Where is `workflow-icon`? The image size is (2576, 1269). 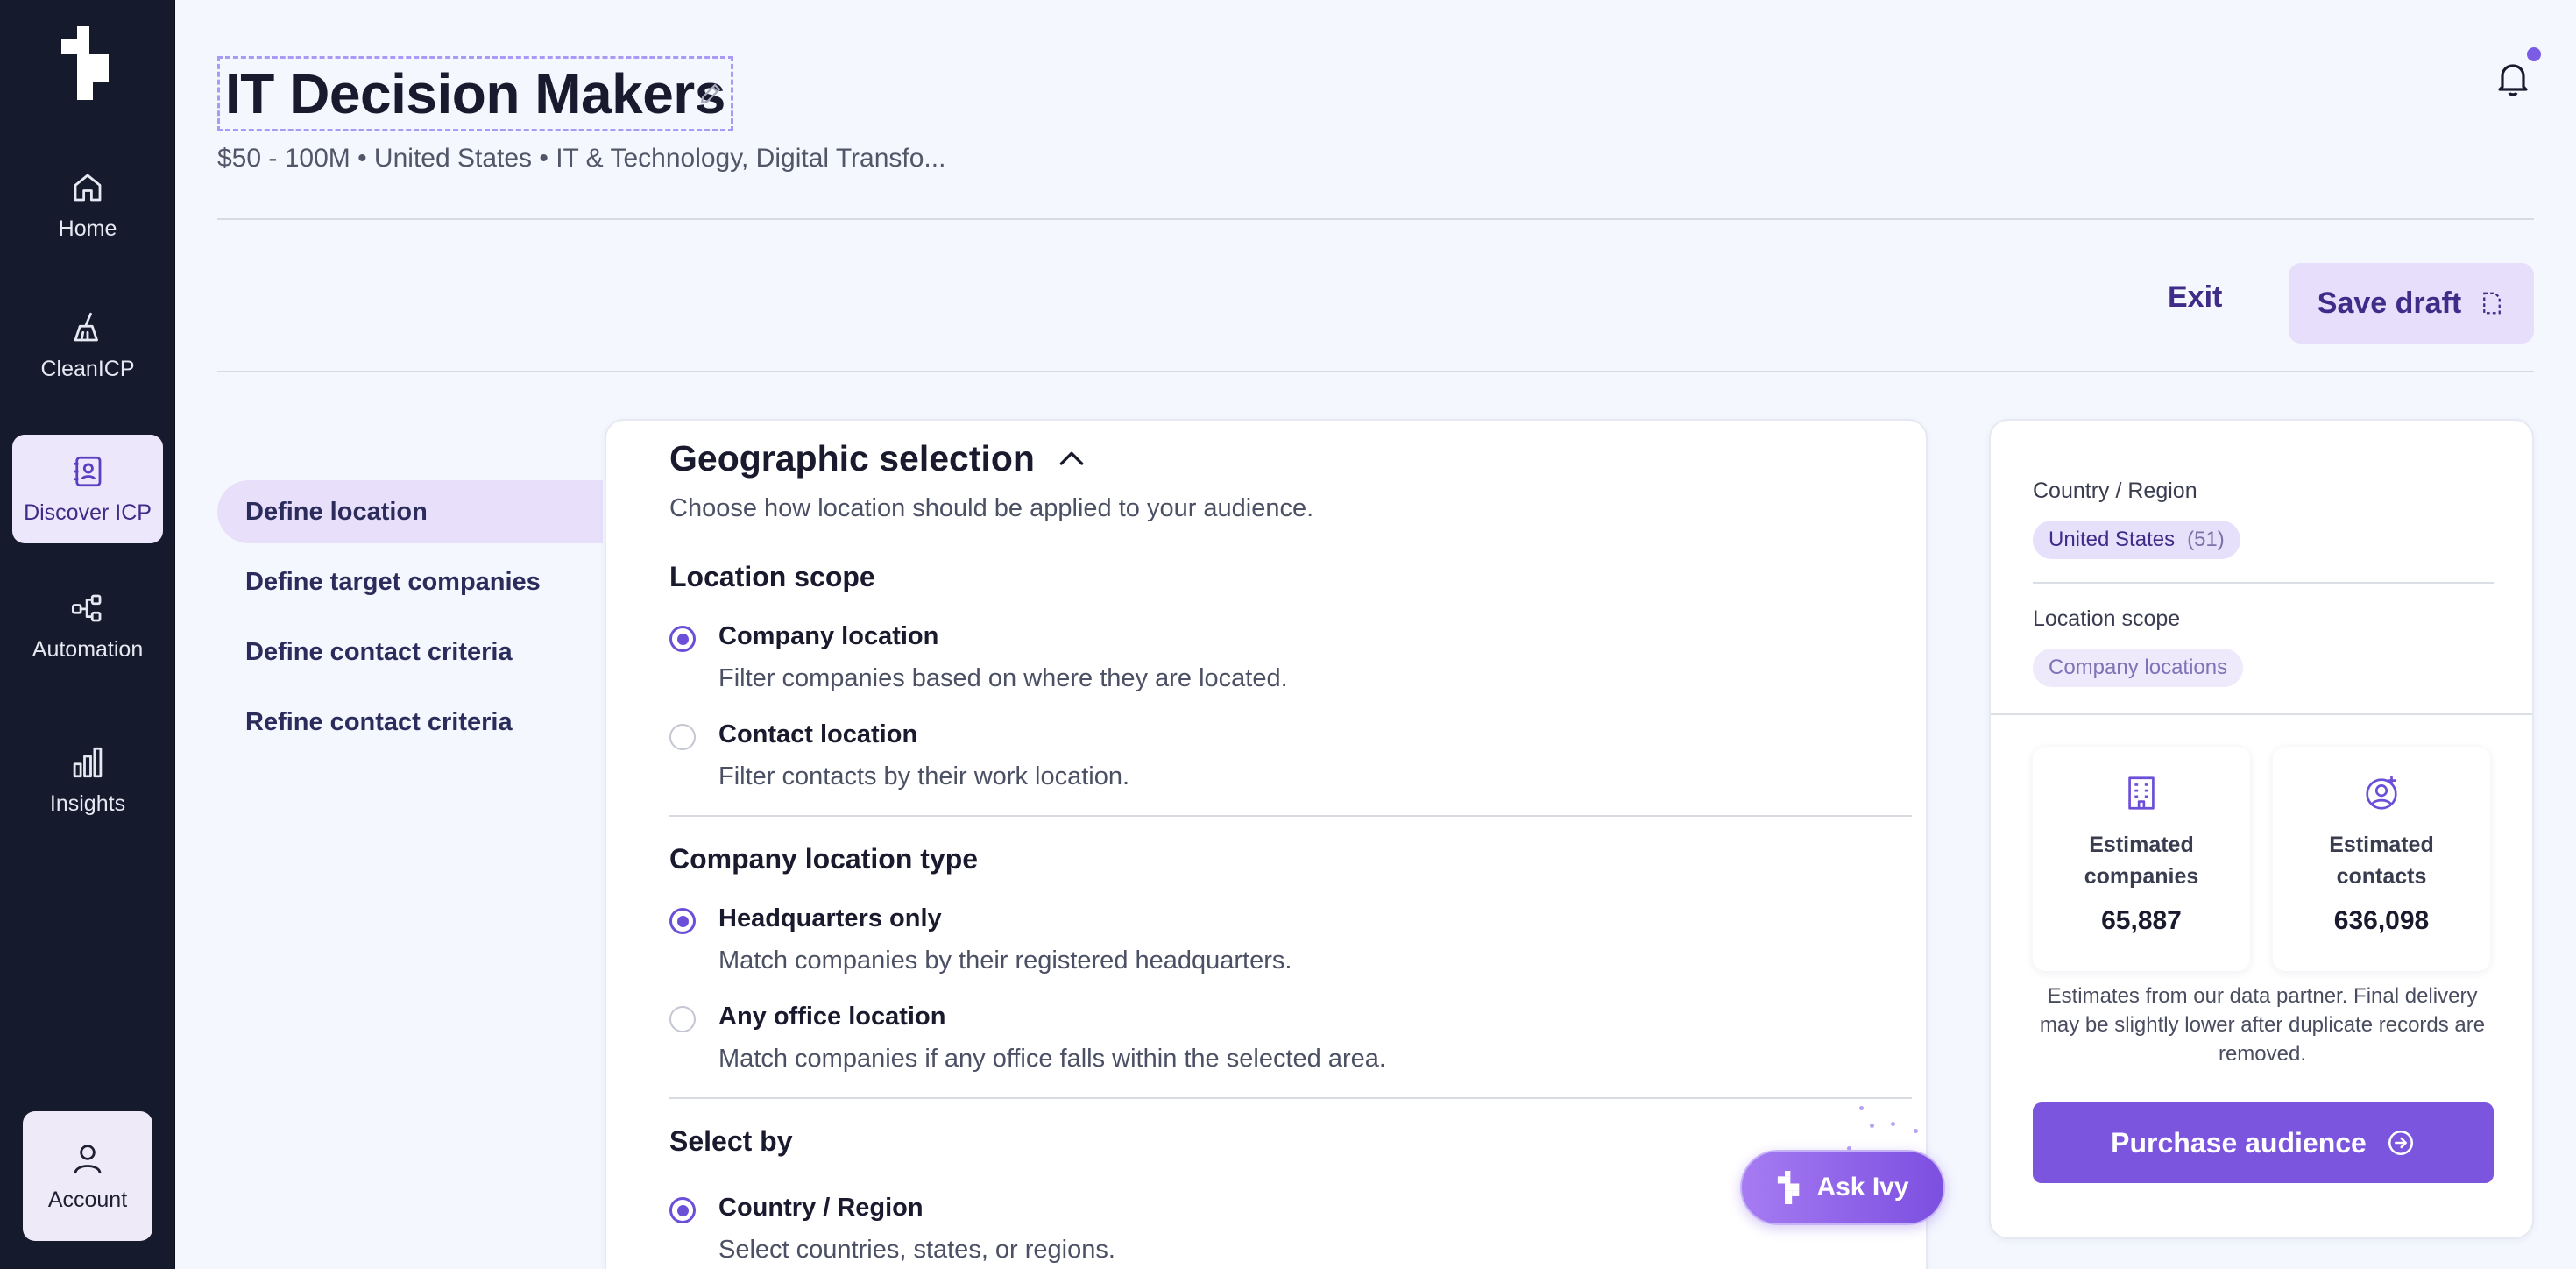
workflow-icon is located at coordinates (86, 608).